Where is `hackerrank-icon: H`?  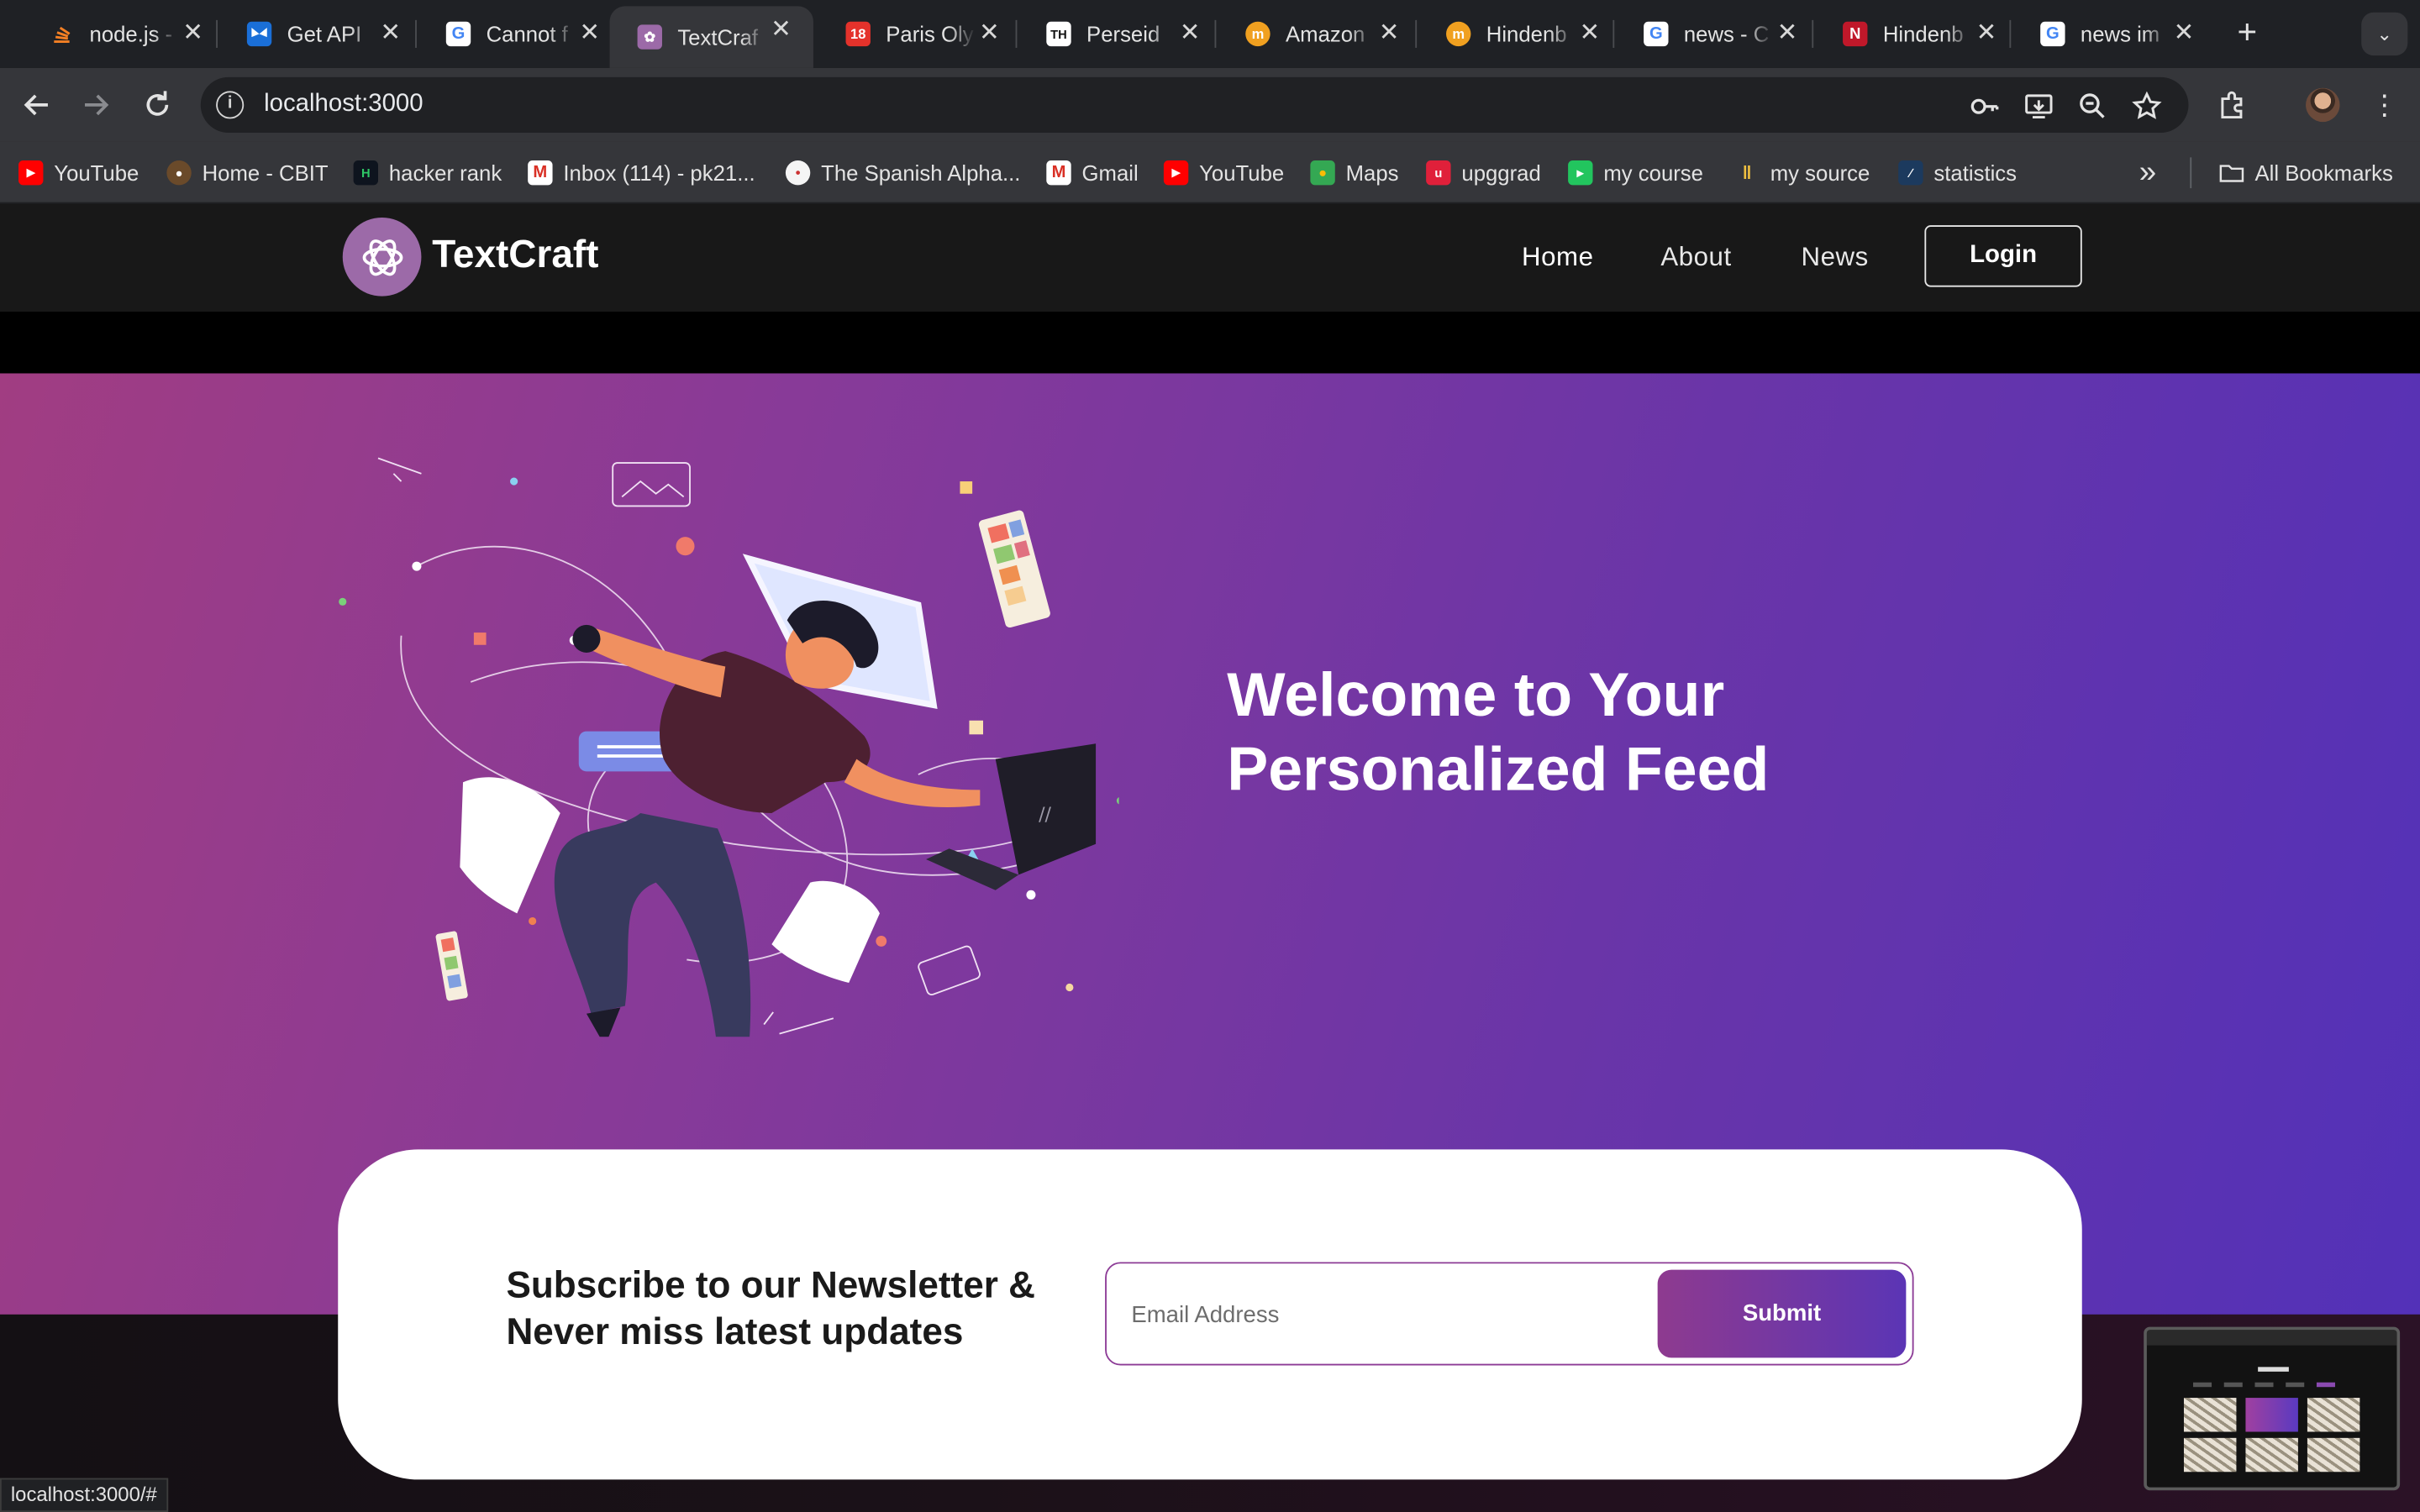 hackerrank-icon: H is located at coordinates (366, 173).